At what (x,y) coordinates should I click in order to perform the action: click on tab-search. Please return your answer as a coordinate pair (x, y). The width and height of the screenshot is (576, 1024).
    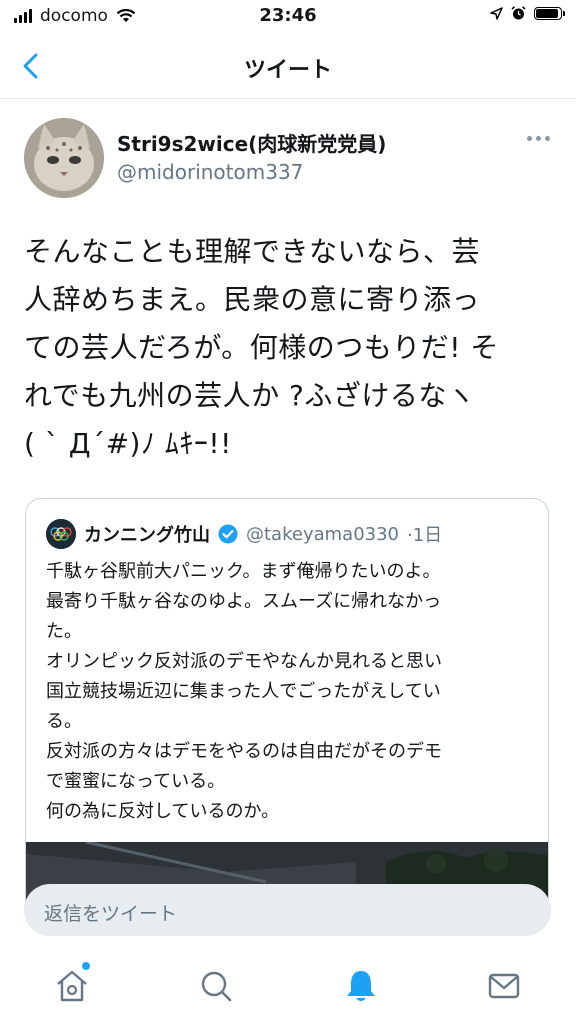
    Looking at the image, I should click on (216, 986).